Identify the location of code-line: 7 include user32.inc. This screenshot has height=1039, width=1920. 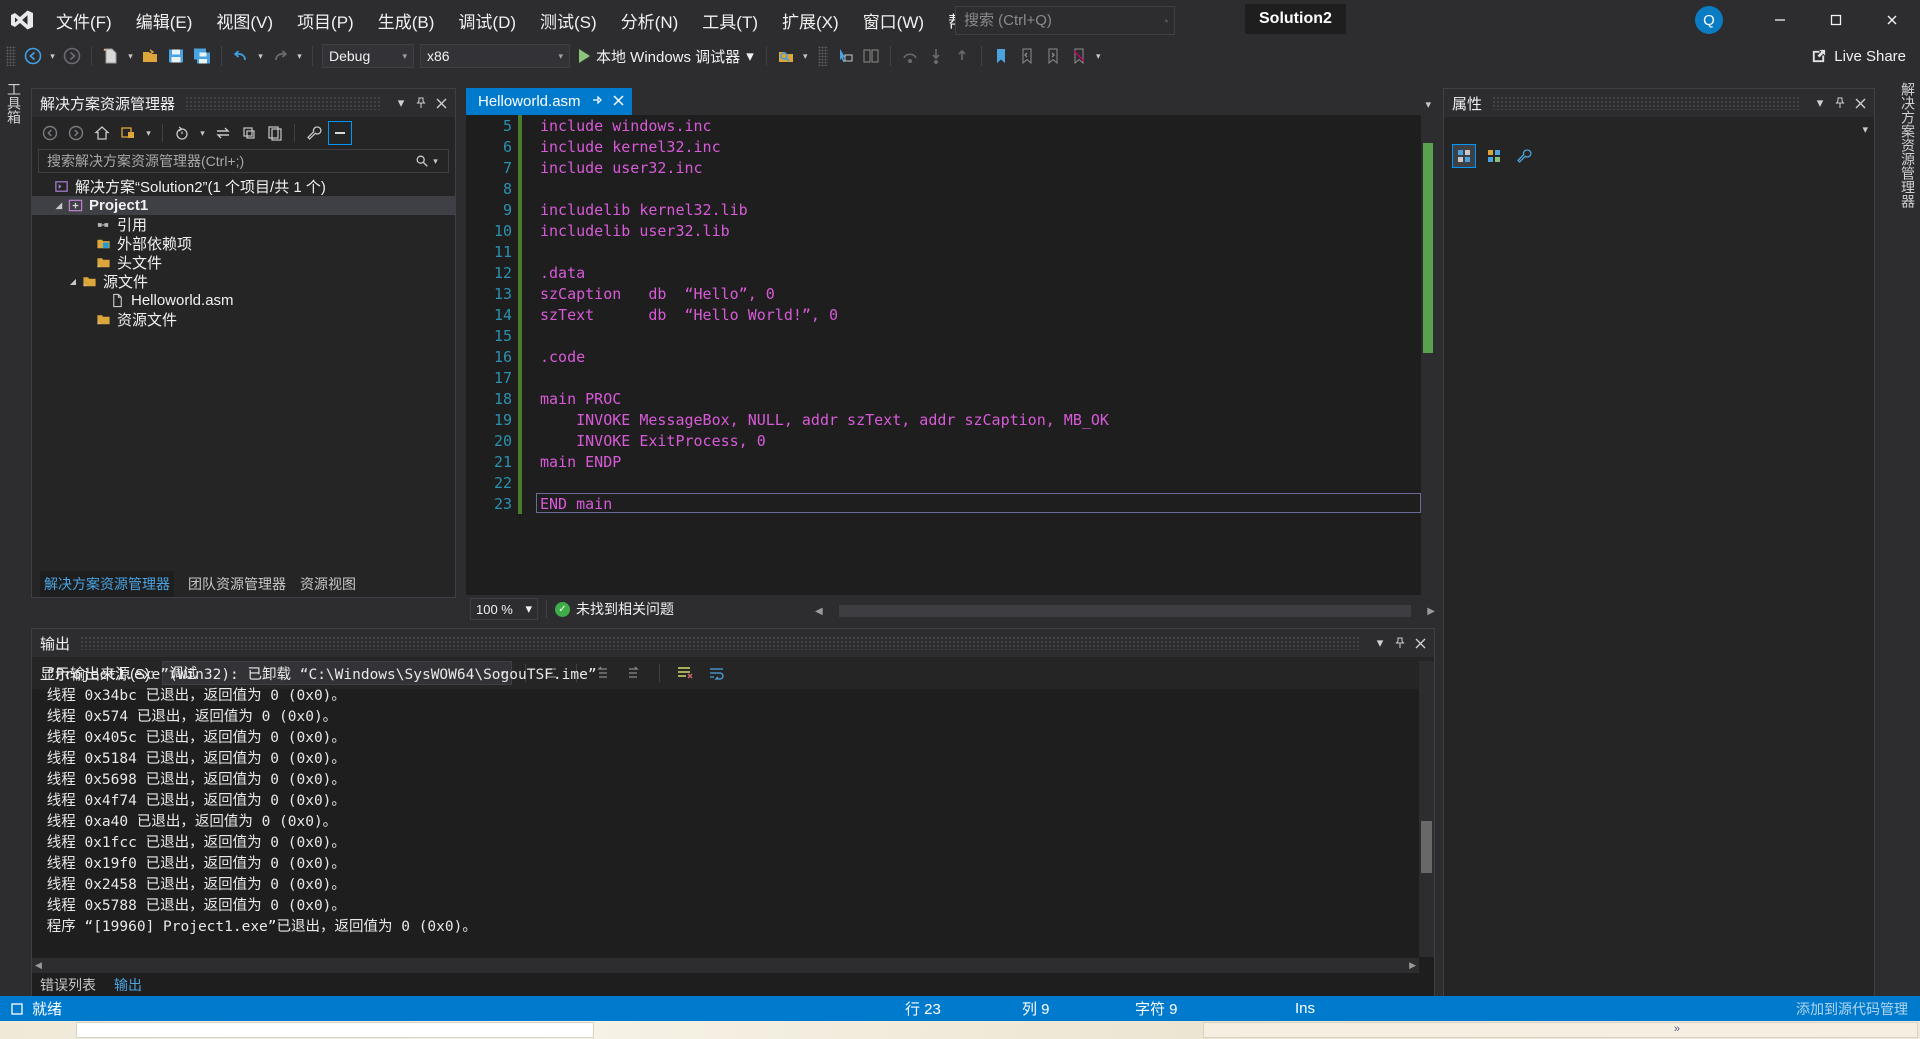
(950, 167).